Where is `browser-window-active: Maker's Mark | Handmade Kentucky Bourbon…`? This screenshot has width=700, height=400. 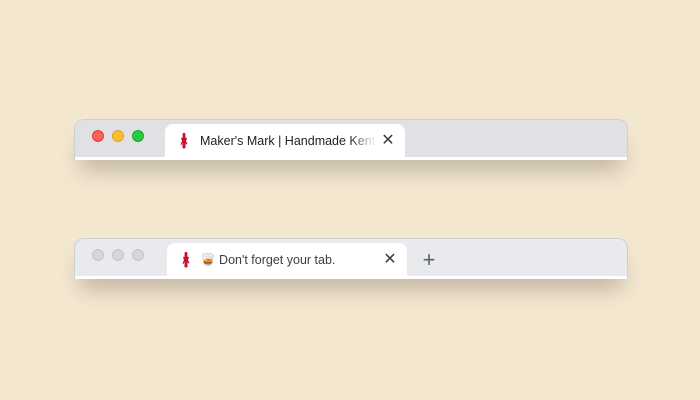
browser-window-active: Maker's Mark | Handmade Kentucky Bourbon… is located at coordinates (351, 139).